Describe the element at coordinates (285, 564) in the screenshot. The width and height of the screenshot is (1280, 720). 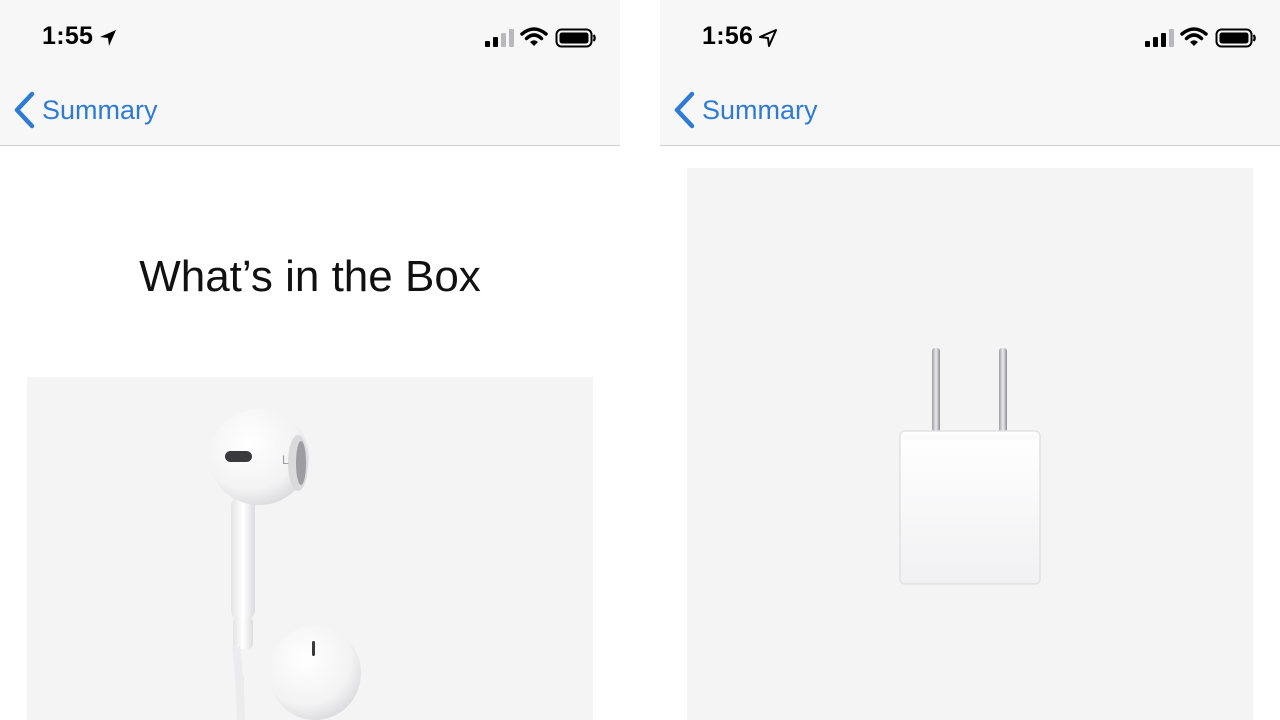
I see `earpods-illustration: L` at that location.